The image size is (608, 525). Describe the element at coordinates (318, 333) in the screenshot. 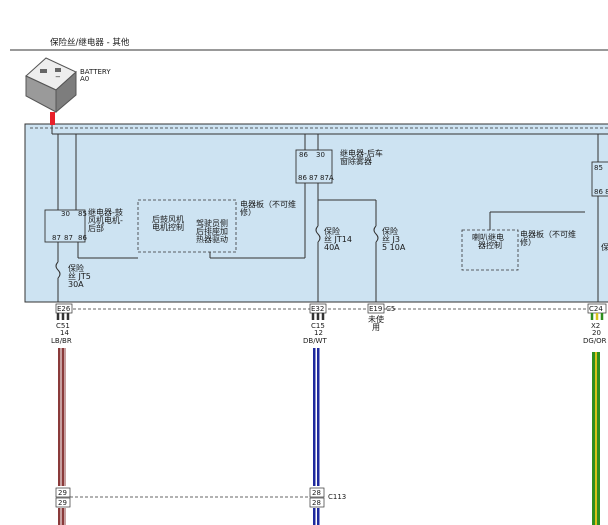

I see `conn-c15-pin: 12` at that location.